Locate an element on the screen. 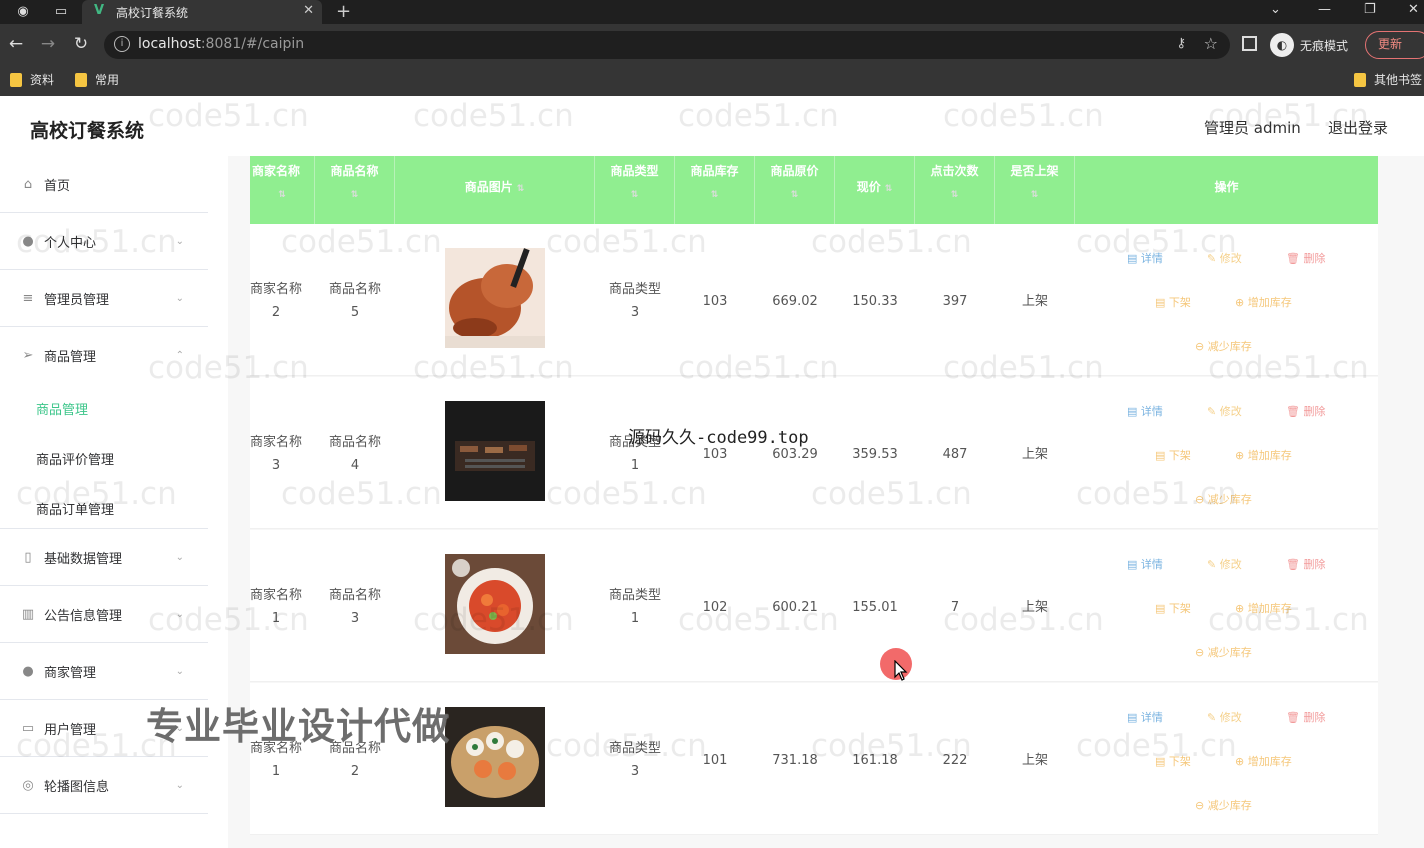 The image size is (1424, 848). update-button: 更新 is located at coordinates (1394, 45).